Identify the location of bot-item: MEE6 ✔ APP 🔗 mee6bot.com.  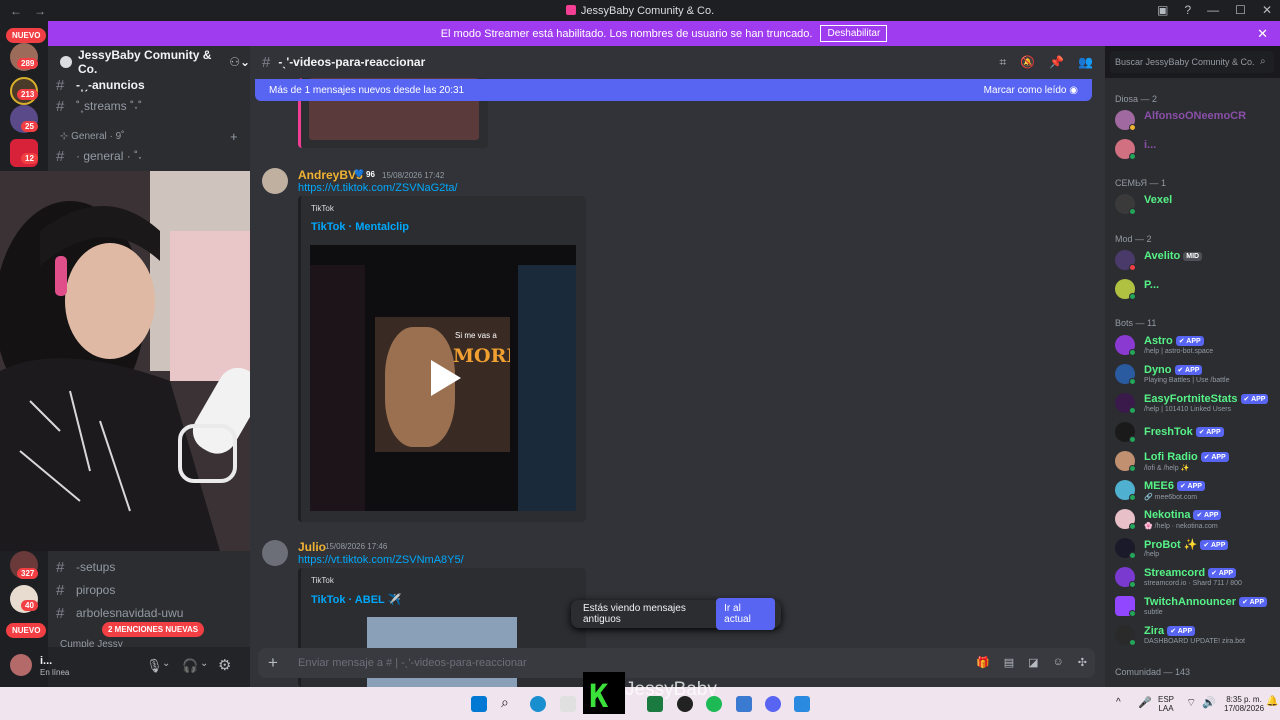
(1195, 491).